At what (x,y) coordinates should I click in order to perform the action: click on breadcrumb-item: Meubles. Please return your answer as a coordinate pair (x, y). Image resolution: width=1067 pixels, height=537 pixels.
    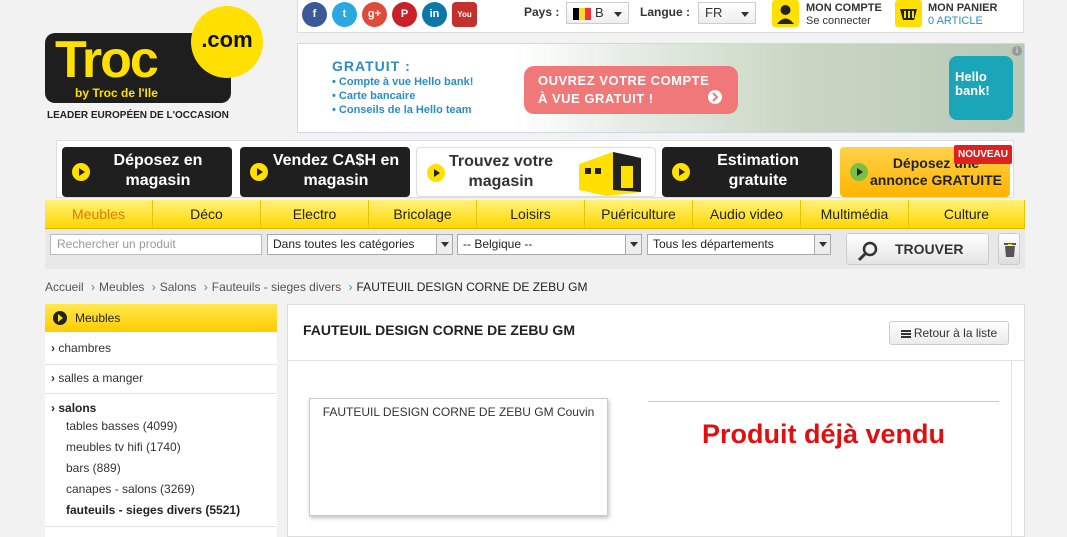
    Looking at the image, I should click on (121, 287).